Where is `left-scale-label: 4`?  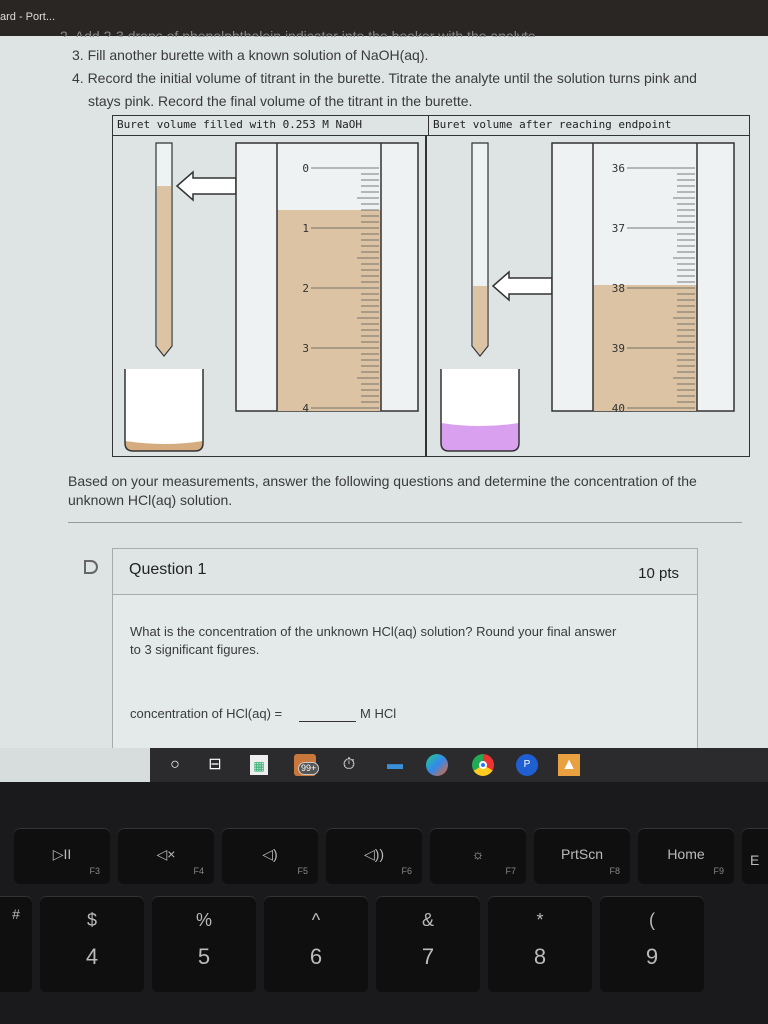
left-scale-label: 4 is located at coordinates (305, 408).